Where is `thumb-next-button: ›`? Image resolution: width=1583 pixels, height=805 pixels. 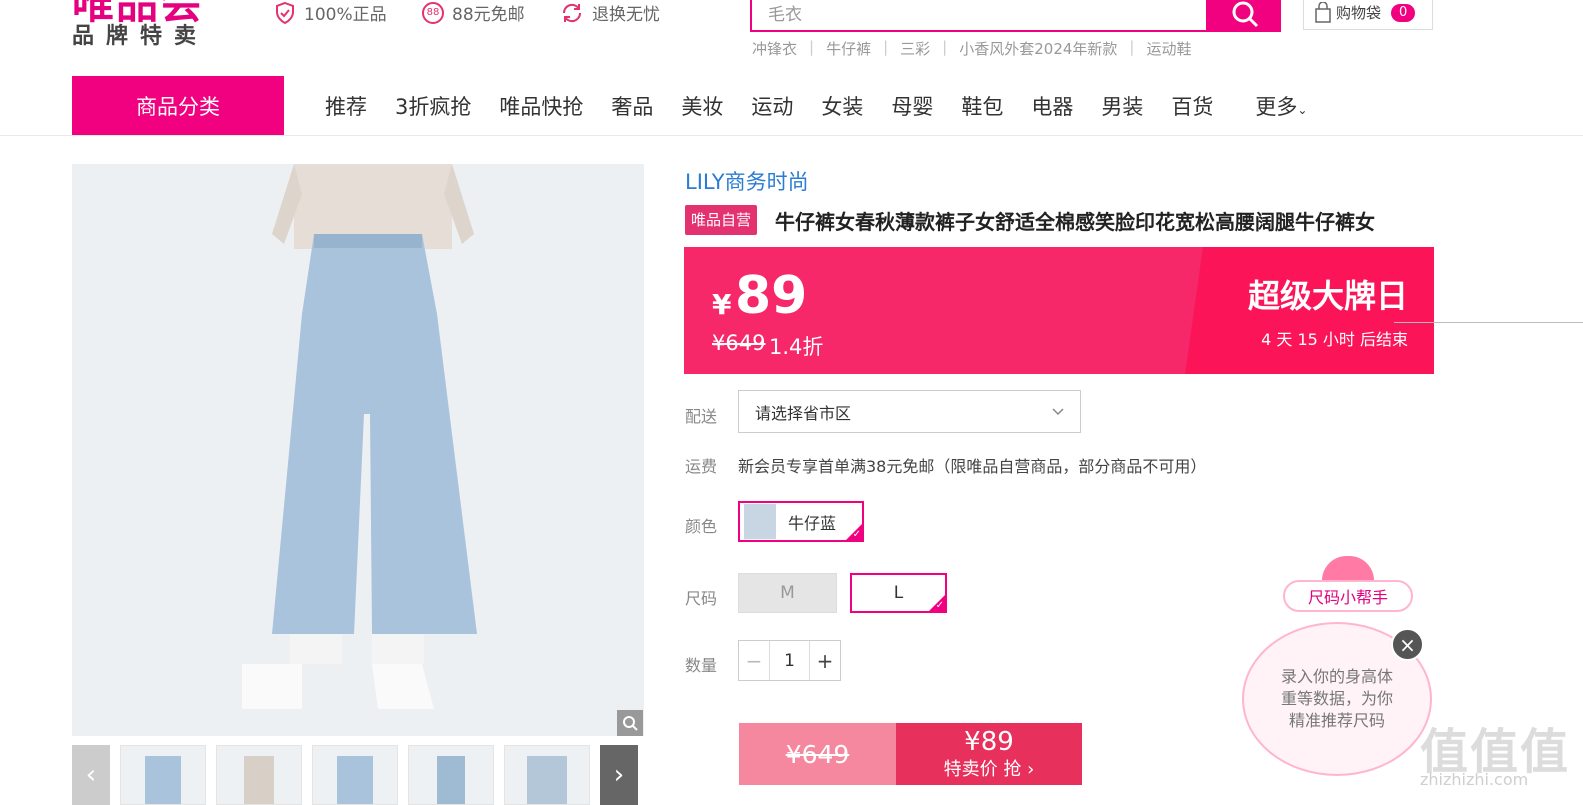 thumb-next-button: › is located at coordinates (619, 775).